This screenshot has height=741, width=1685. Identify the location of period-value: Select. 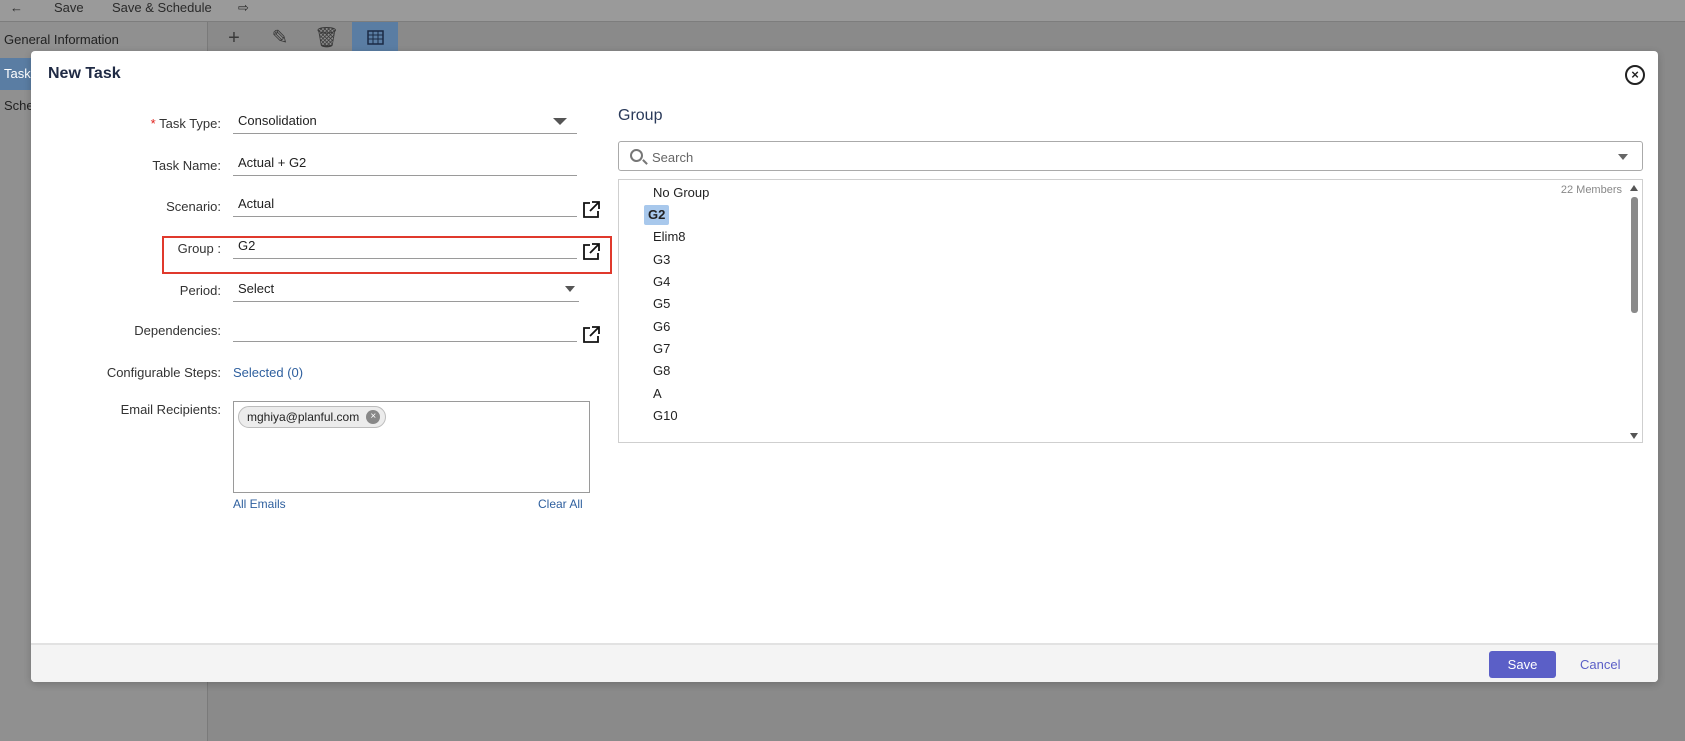
(256, 288).